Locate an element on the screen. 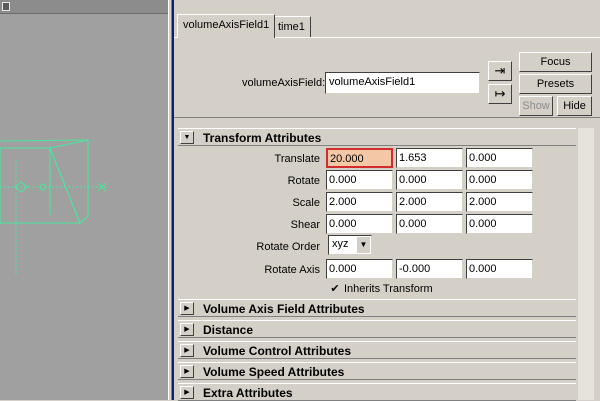 The image size is (600, 401). section-volume-control-attributes: ▶ Volume Control Attributes is located at coordinates (377, 350).